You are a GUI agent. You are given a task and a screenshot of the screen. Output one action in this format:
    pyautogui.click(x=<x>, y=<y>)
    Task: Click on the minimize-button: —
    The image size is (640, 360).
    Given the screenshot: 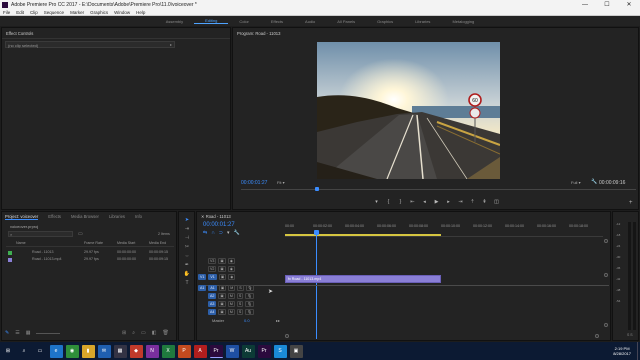 What is the action you would take?
    pyautogui.click(x=585, y=4)
    